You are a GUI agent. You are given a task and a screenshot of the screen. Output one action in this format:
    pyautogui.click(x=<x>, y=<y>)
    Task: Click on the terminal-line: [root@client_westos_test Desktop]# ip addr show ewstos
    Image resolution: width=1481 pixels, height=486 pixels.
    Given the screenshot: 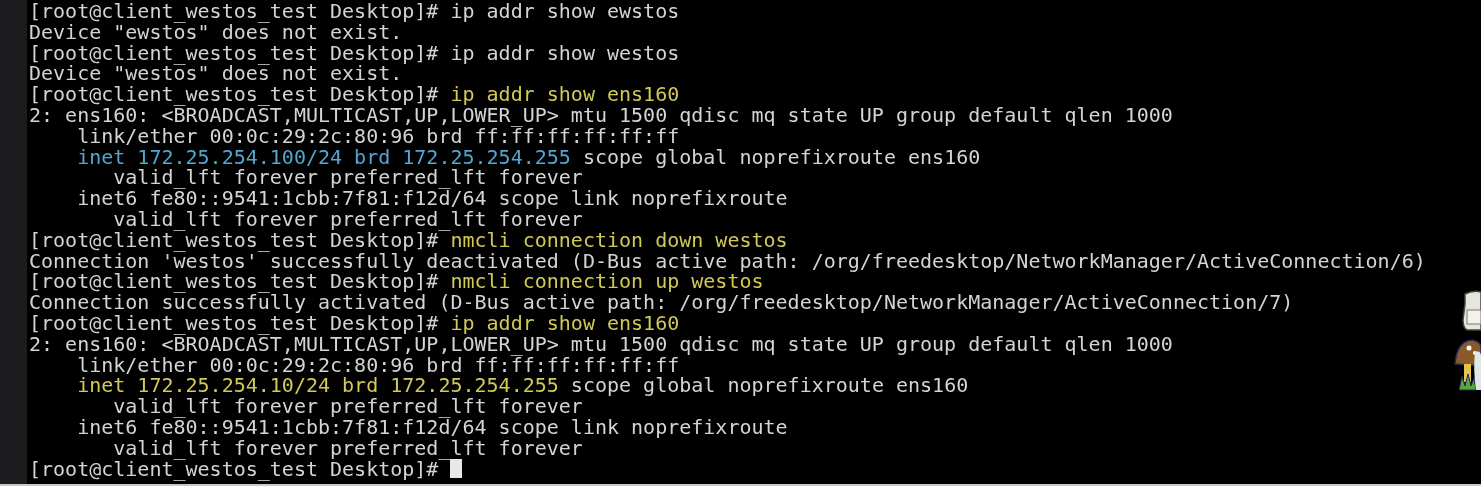 What is the action you would take?
    pyautogui.click(x=354, y=11)
    